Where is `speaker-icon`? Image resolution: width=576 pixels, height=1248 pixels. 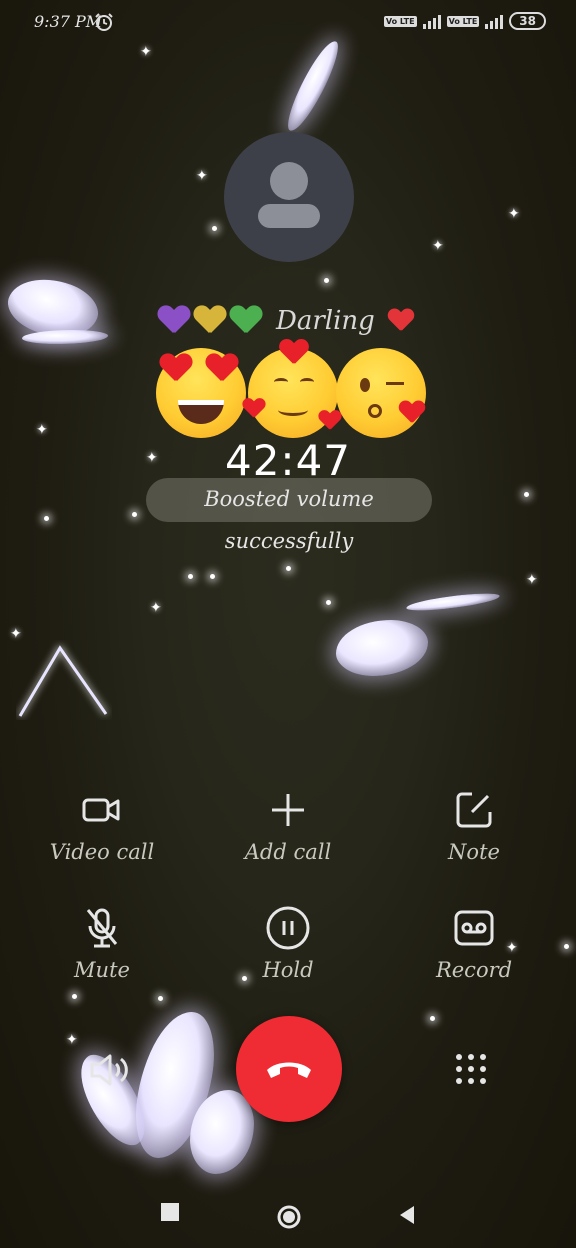
speaker-icon is located at coordinates (109, 1070).